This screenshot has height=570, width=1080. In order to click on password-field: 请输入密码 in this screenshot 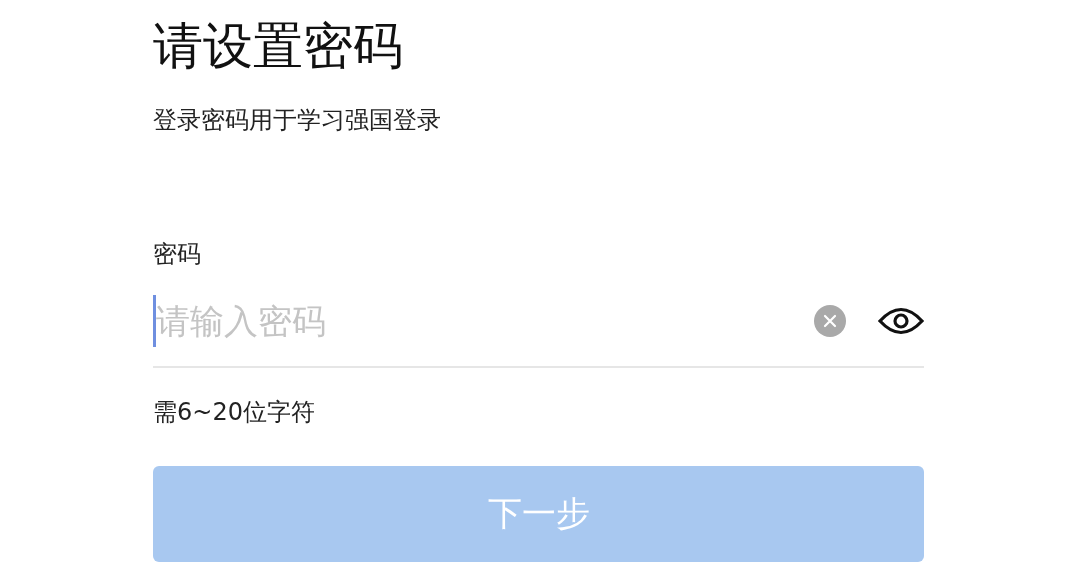, I will do `click(467, 321)`.